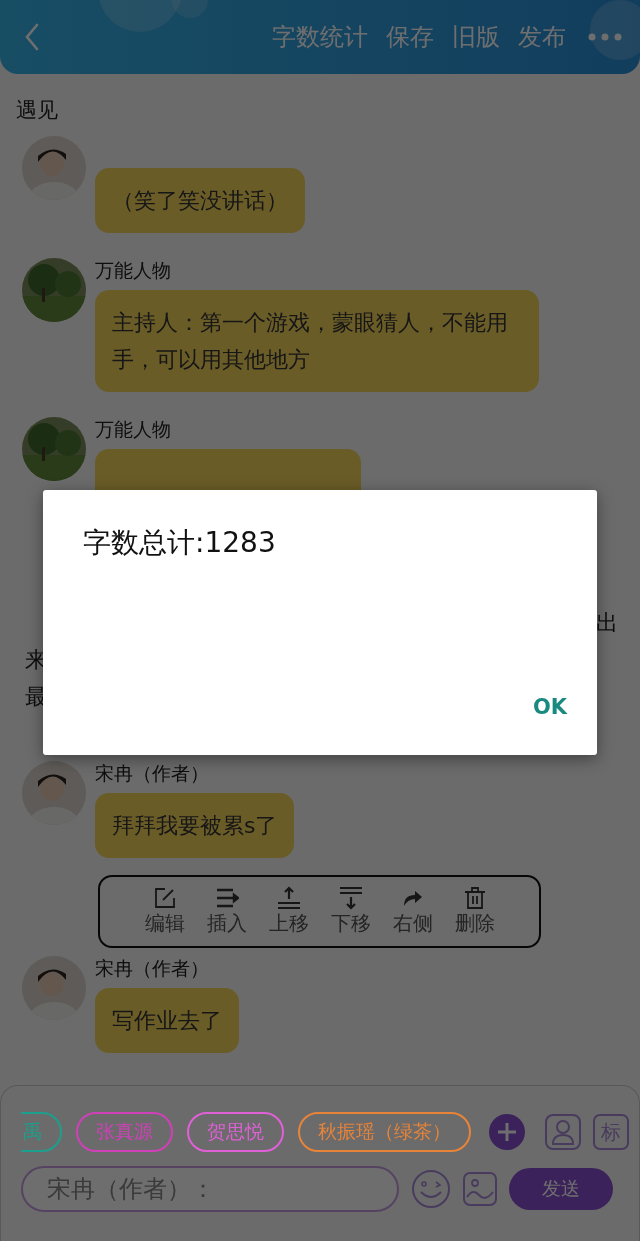 This screenshot has width=640, height=1241. What do you see at coordinates (350, 898) in the screenshot?
I see `move-down-icon` at bounding box center [350, 898].